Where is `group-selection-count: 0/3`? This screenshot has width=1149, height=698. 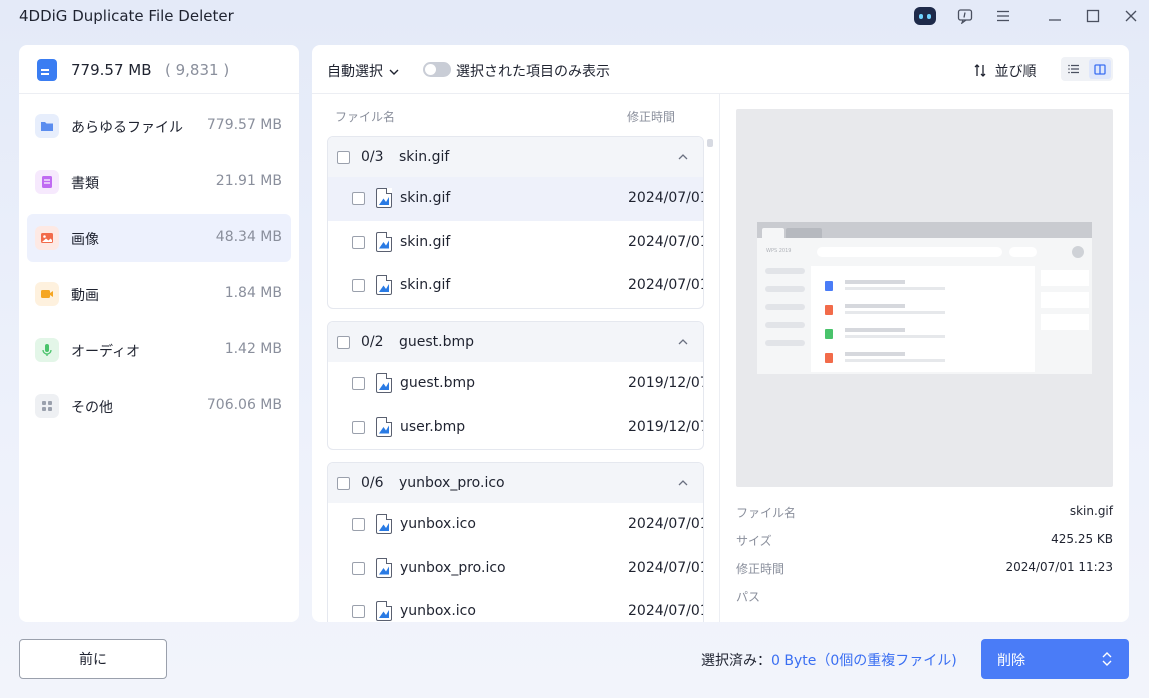 group-selection-count: 0/3 is located at coordinates (372, 157).